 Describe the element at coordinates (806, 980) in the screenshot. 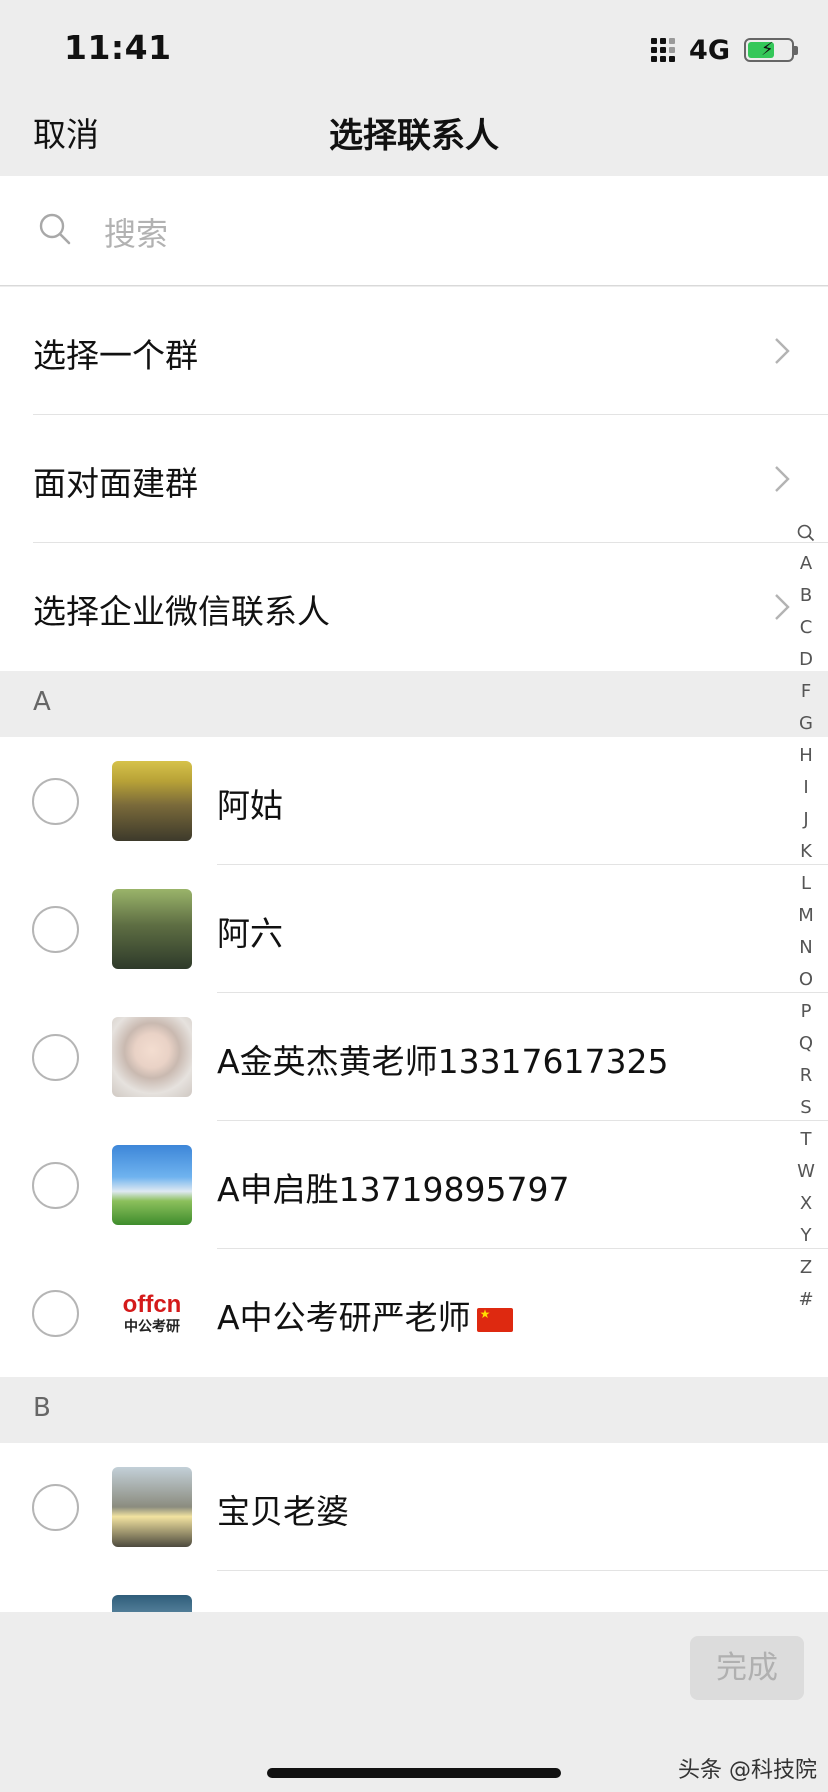

I see `index-letter: O` at that location.